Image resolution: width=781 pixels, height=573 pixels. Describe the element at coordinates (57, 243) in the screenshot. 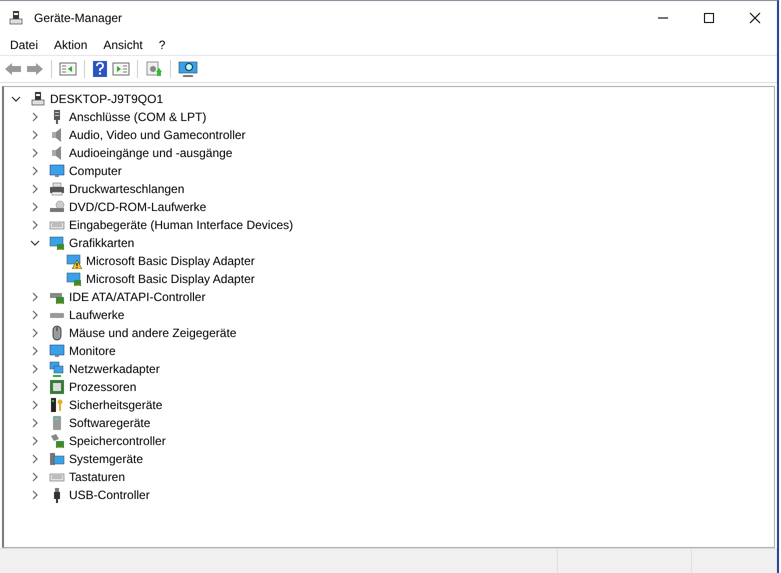

I see `display-card-icon` at that location.